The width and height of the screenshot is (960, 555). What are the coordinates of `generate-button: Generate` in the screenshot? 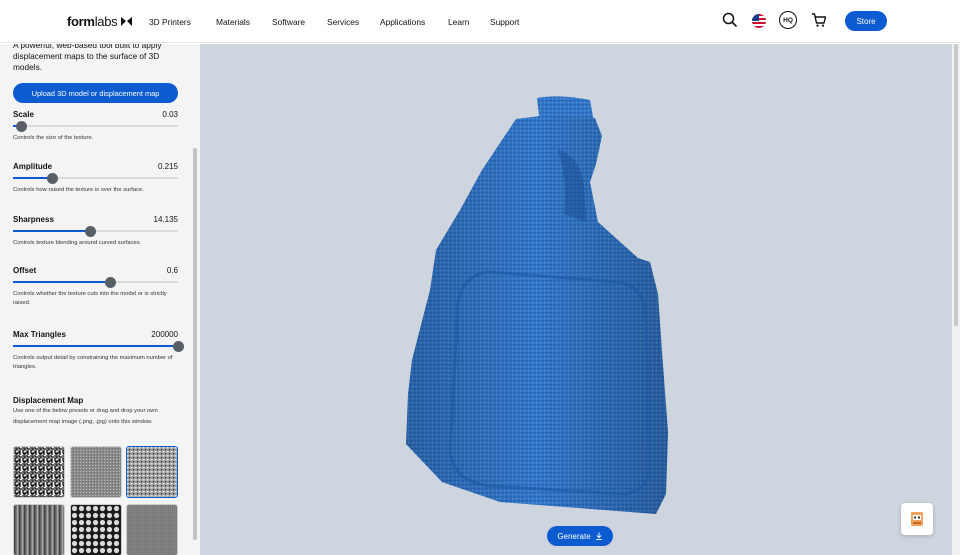 It's located at (580, 536).